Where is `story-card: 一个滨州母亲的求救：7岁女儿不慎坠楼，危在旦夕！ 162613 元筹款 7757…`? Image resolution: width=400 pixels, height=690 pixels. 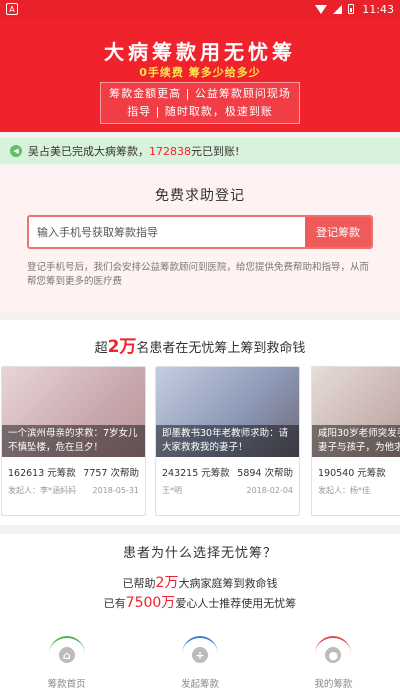 story-card: 一个滨州母亲的求救：7岁女儿不慎坠楼，危在旦夕！ 162613 元筹款 7757… is located at coordinates (73, 441).